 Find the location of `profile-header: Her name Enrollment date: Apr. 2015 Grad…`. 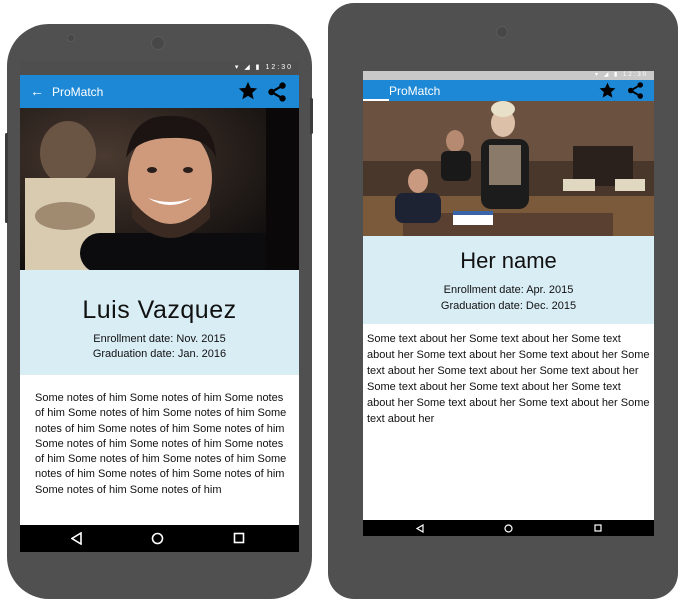

profile-header: Her name Enrollment date: Apr. 2015 Grad… is located at coordinates (508, 280).